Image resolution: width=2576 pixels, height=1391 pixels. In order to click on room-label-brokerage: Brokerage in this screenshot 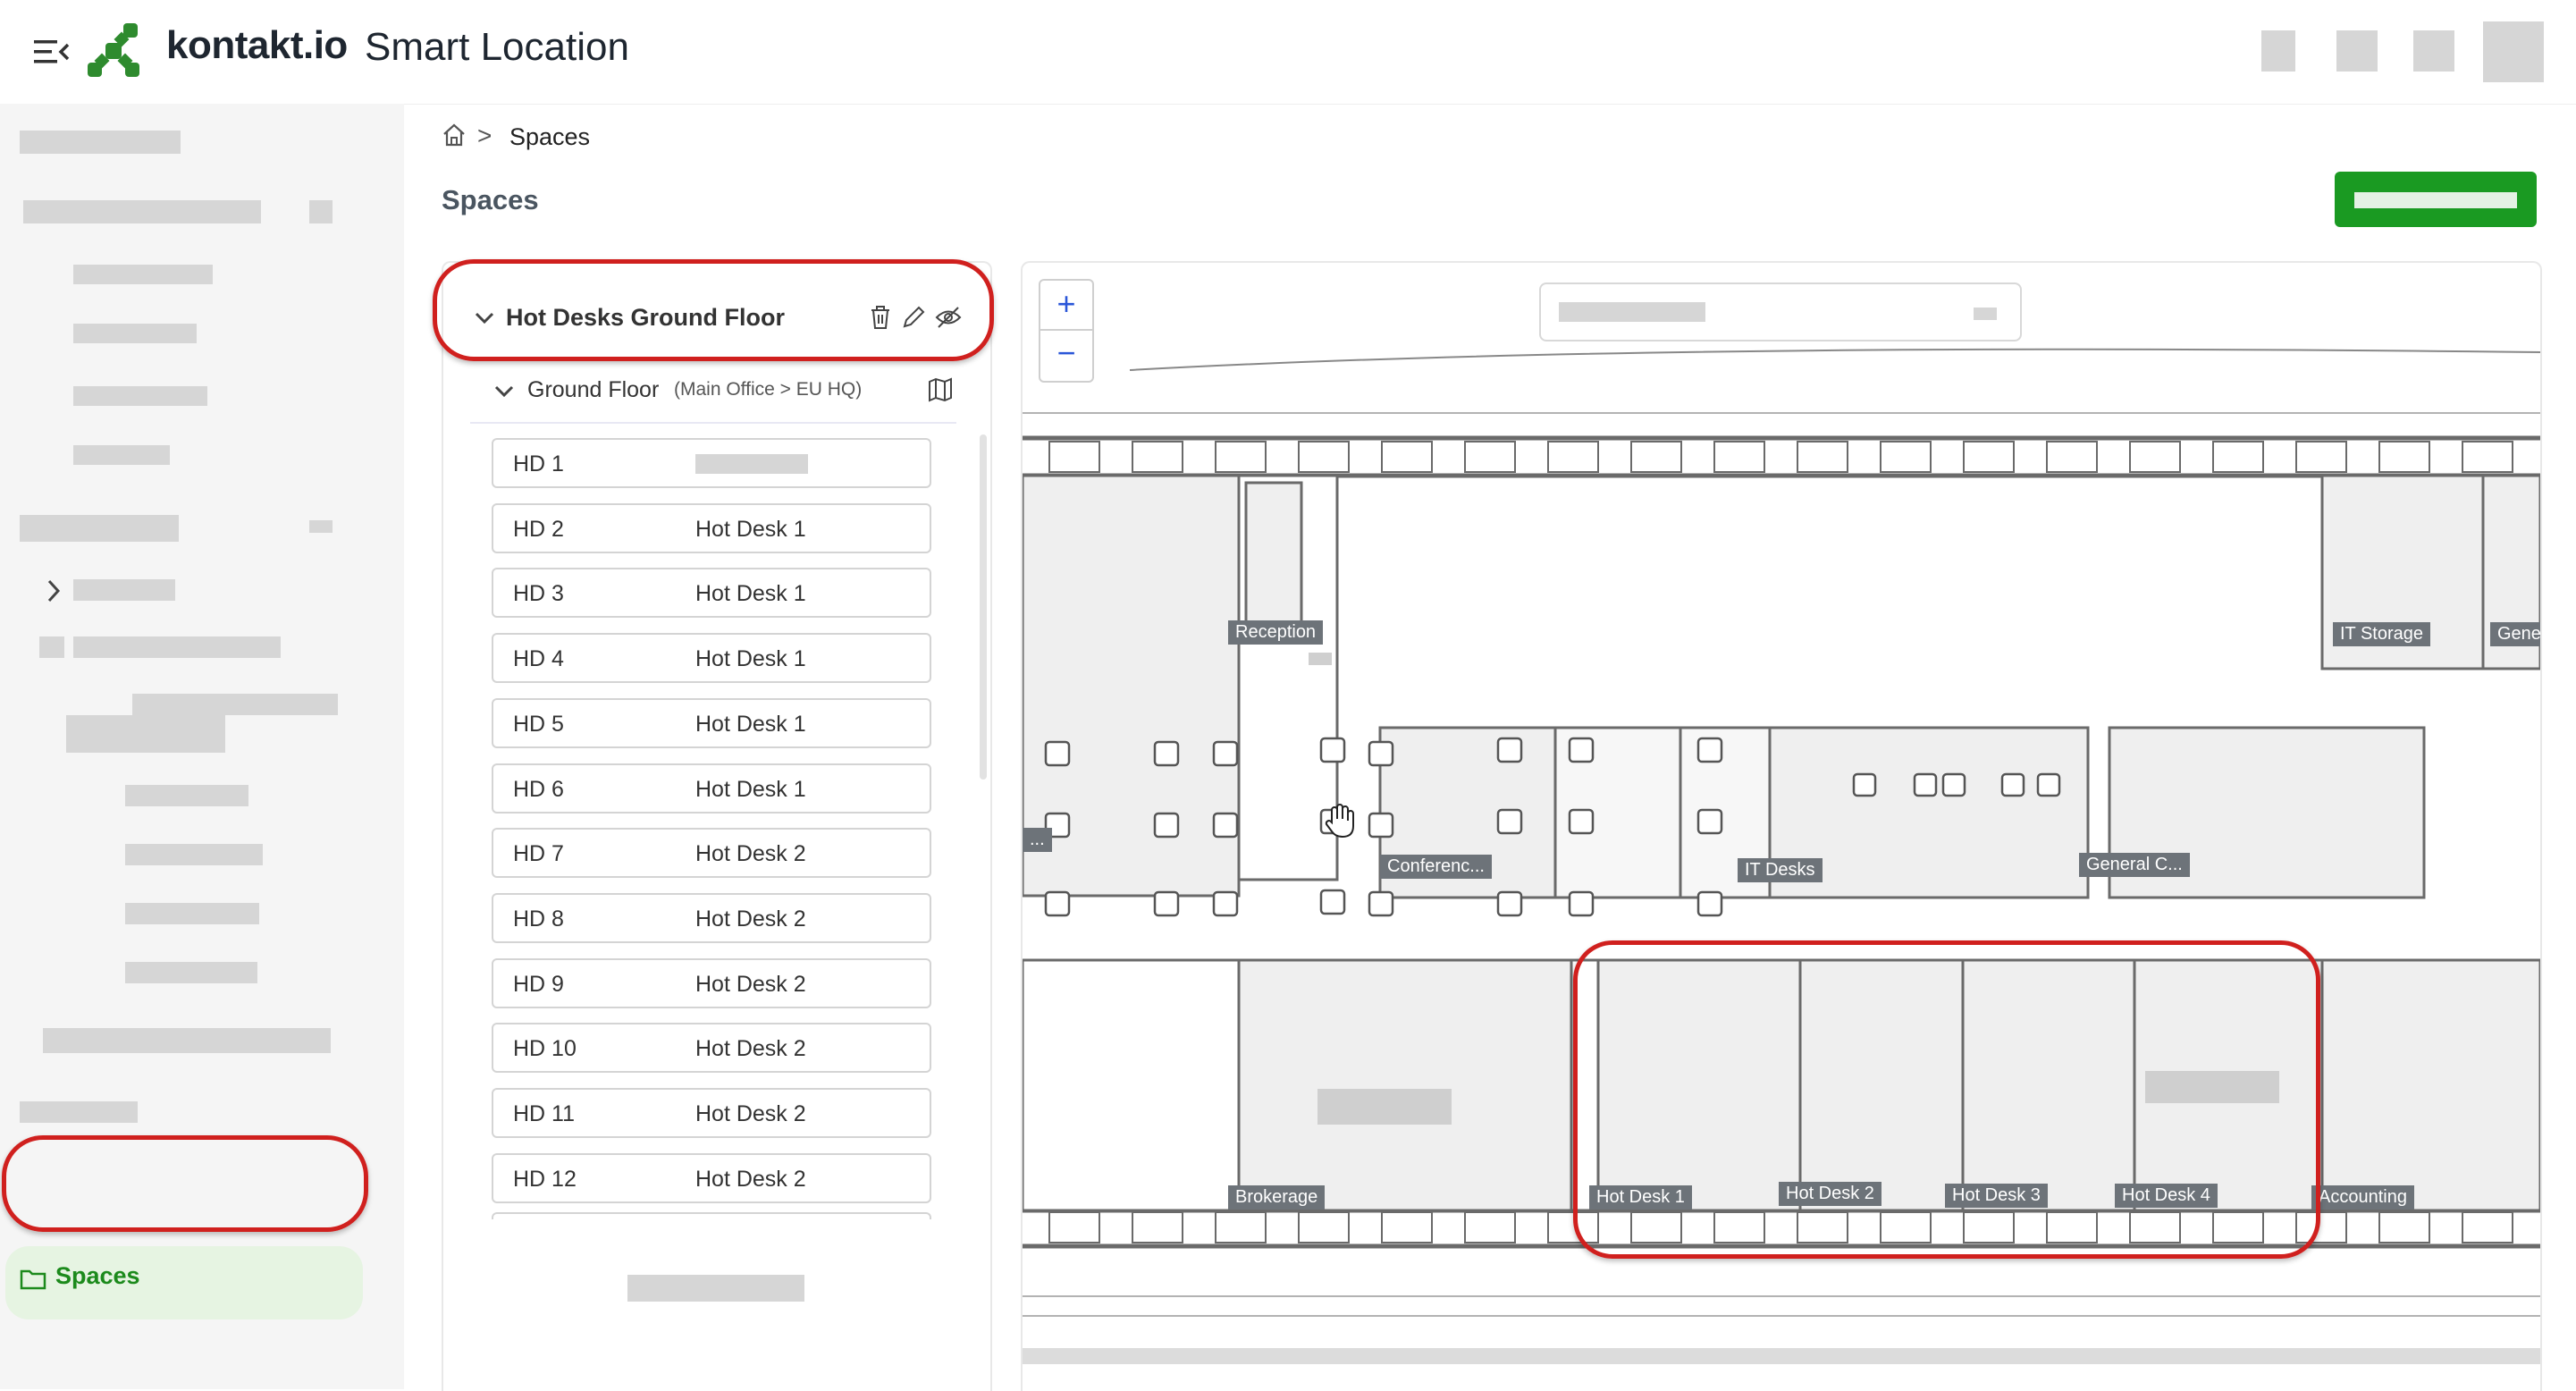, I will do `click(1277, 1197)`.